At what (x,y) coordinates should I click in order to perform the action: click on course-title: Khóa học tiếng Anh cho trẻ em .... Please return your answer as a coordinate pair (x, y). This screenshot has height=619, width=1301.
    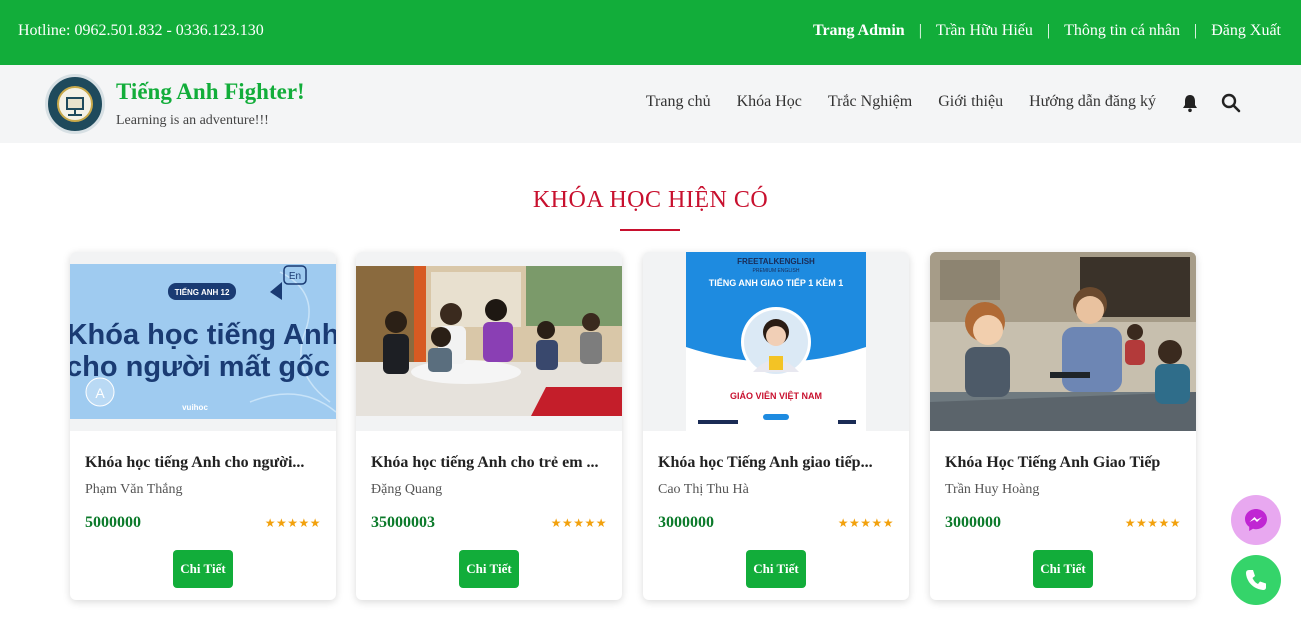
    Looking at the image, I should click on (489, 463).